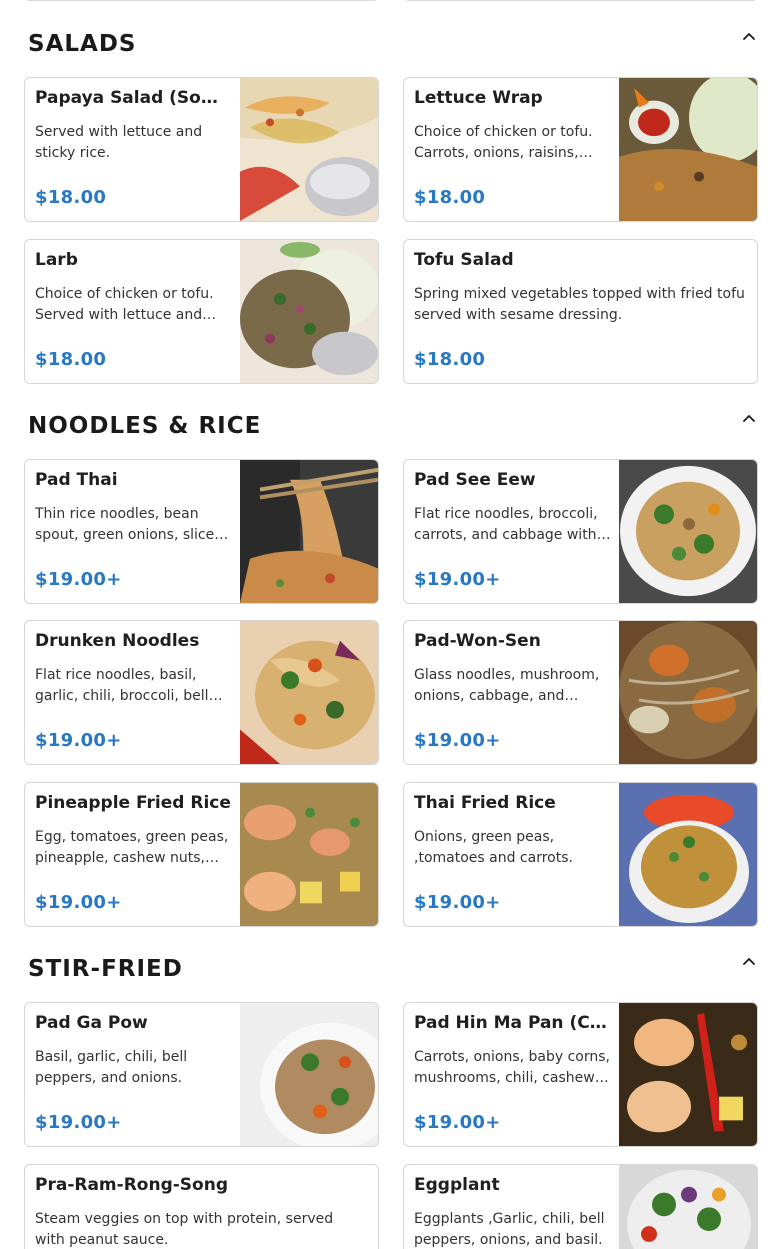 This screenshot has height=1249, width=782. Describe the element at coordinates (464, 260) in the screenshot. I see `item-name: Tofu Salad` at that location.